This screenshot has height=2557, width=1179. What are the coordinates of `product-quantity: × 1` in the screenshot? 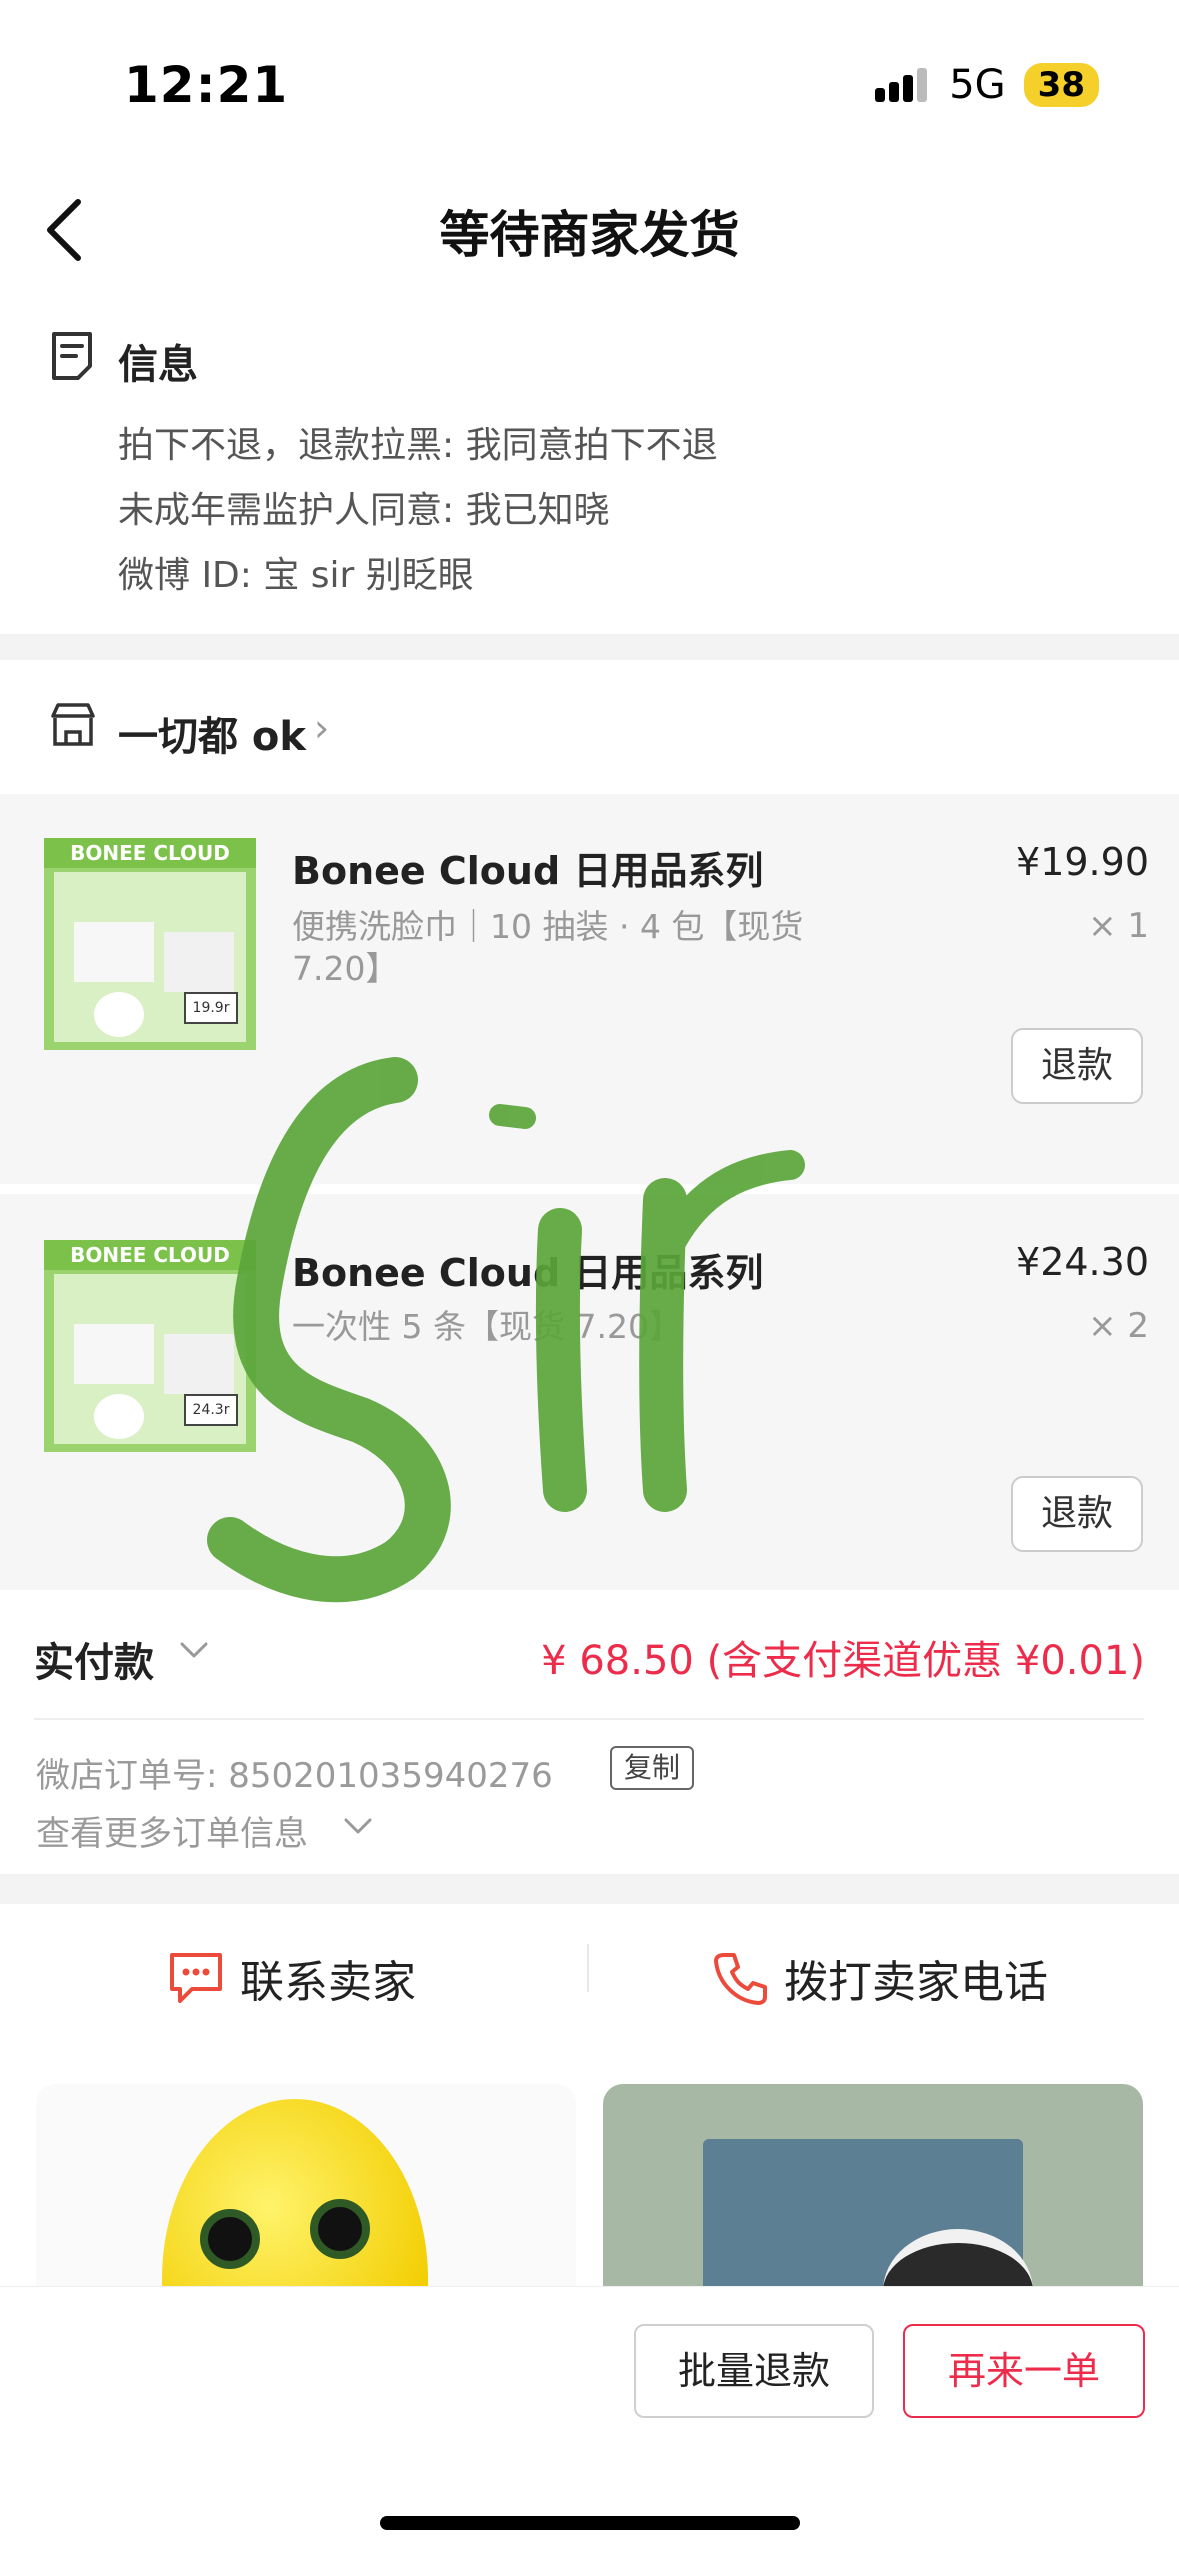 It's located at (1118, 926).